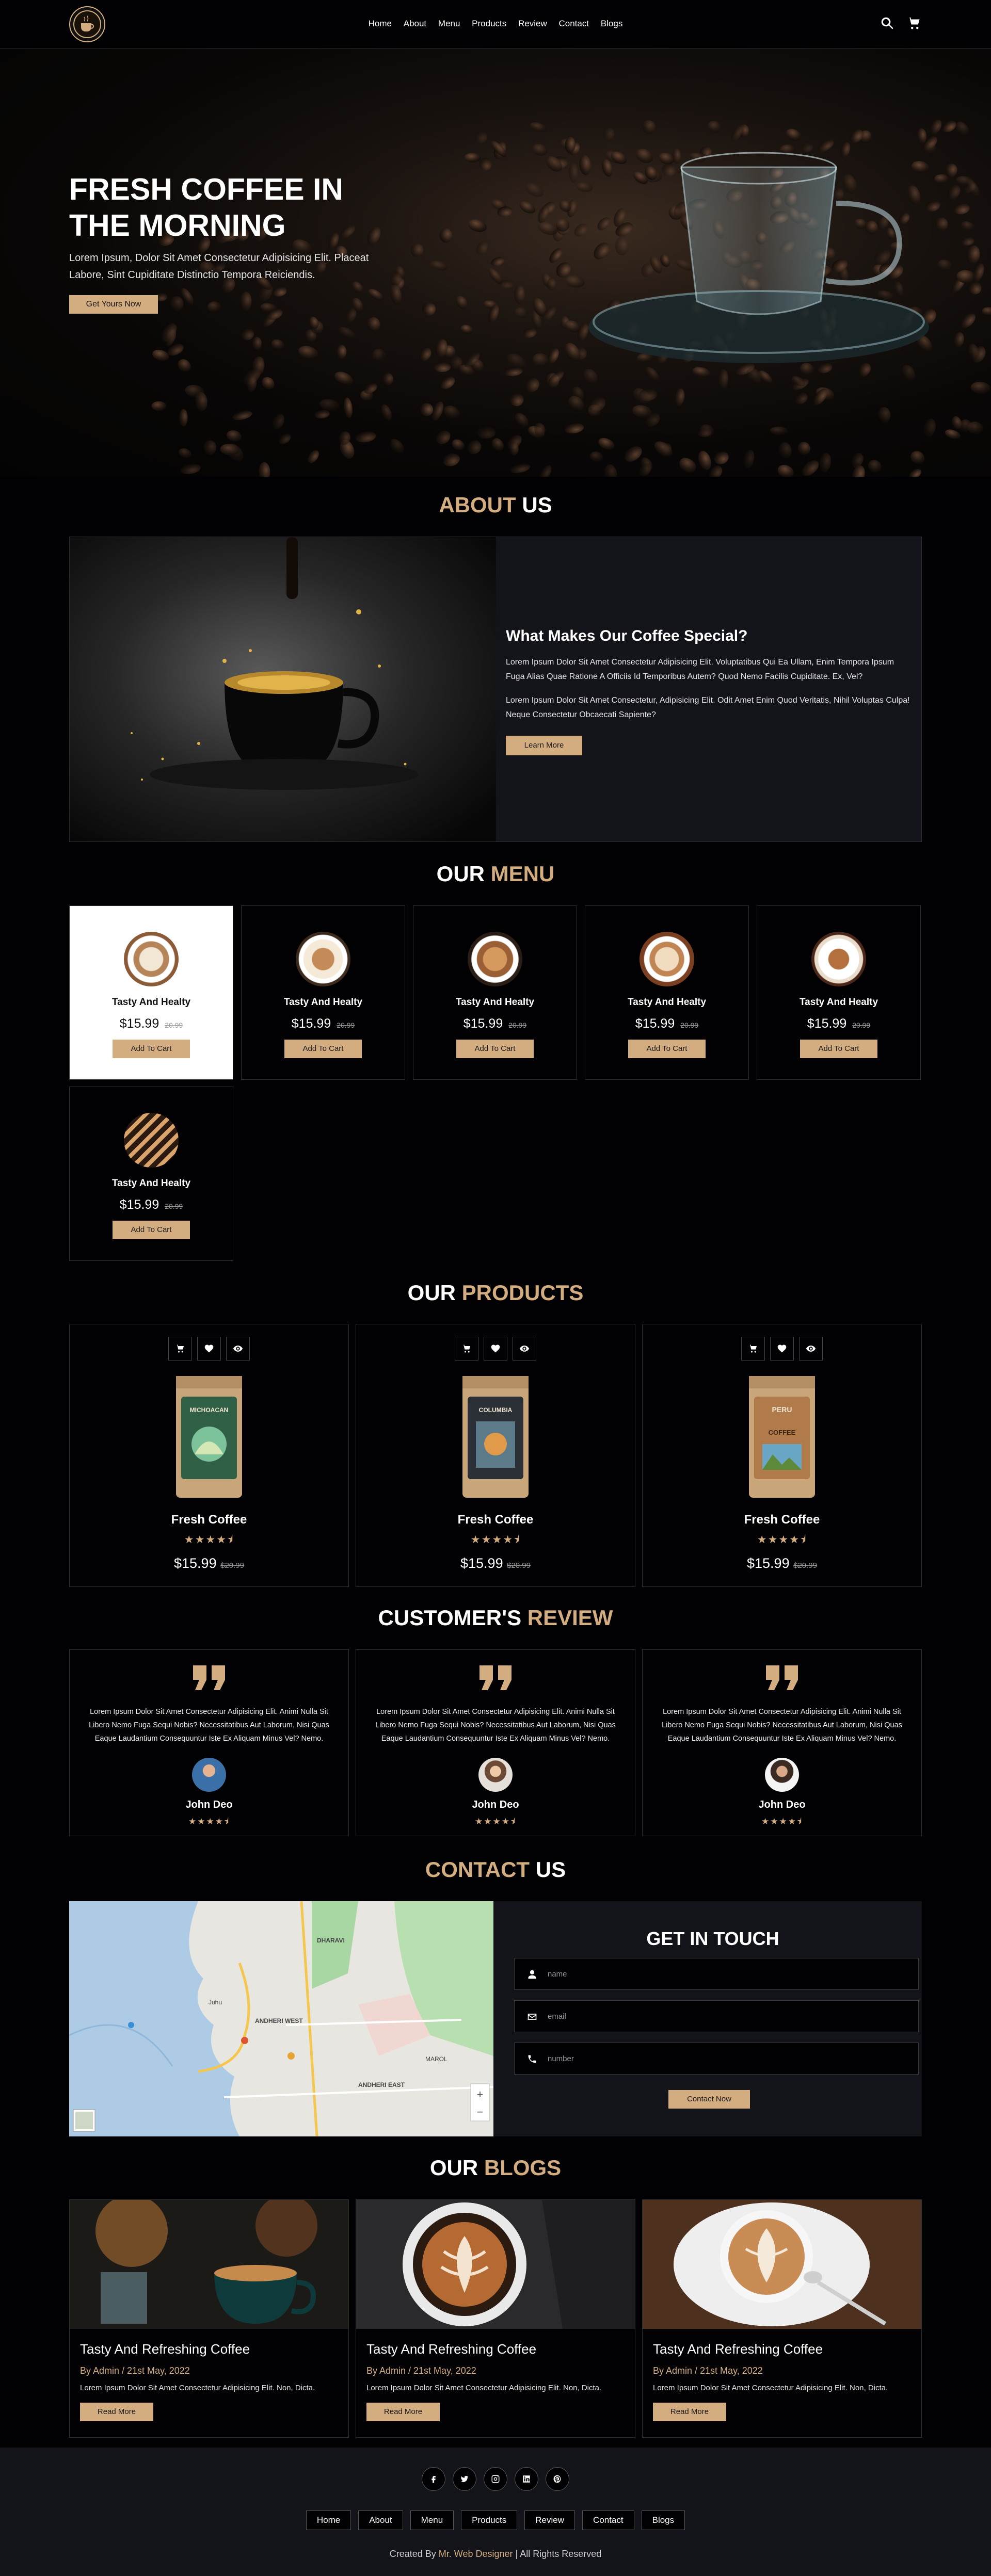 The width and height of the screenshot is (991, 2576). Describe the element at coordinates (495, 2479) in the screenshot. I see `instagram-icon` at that location.